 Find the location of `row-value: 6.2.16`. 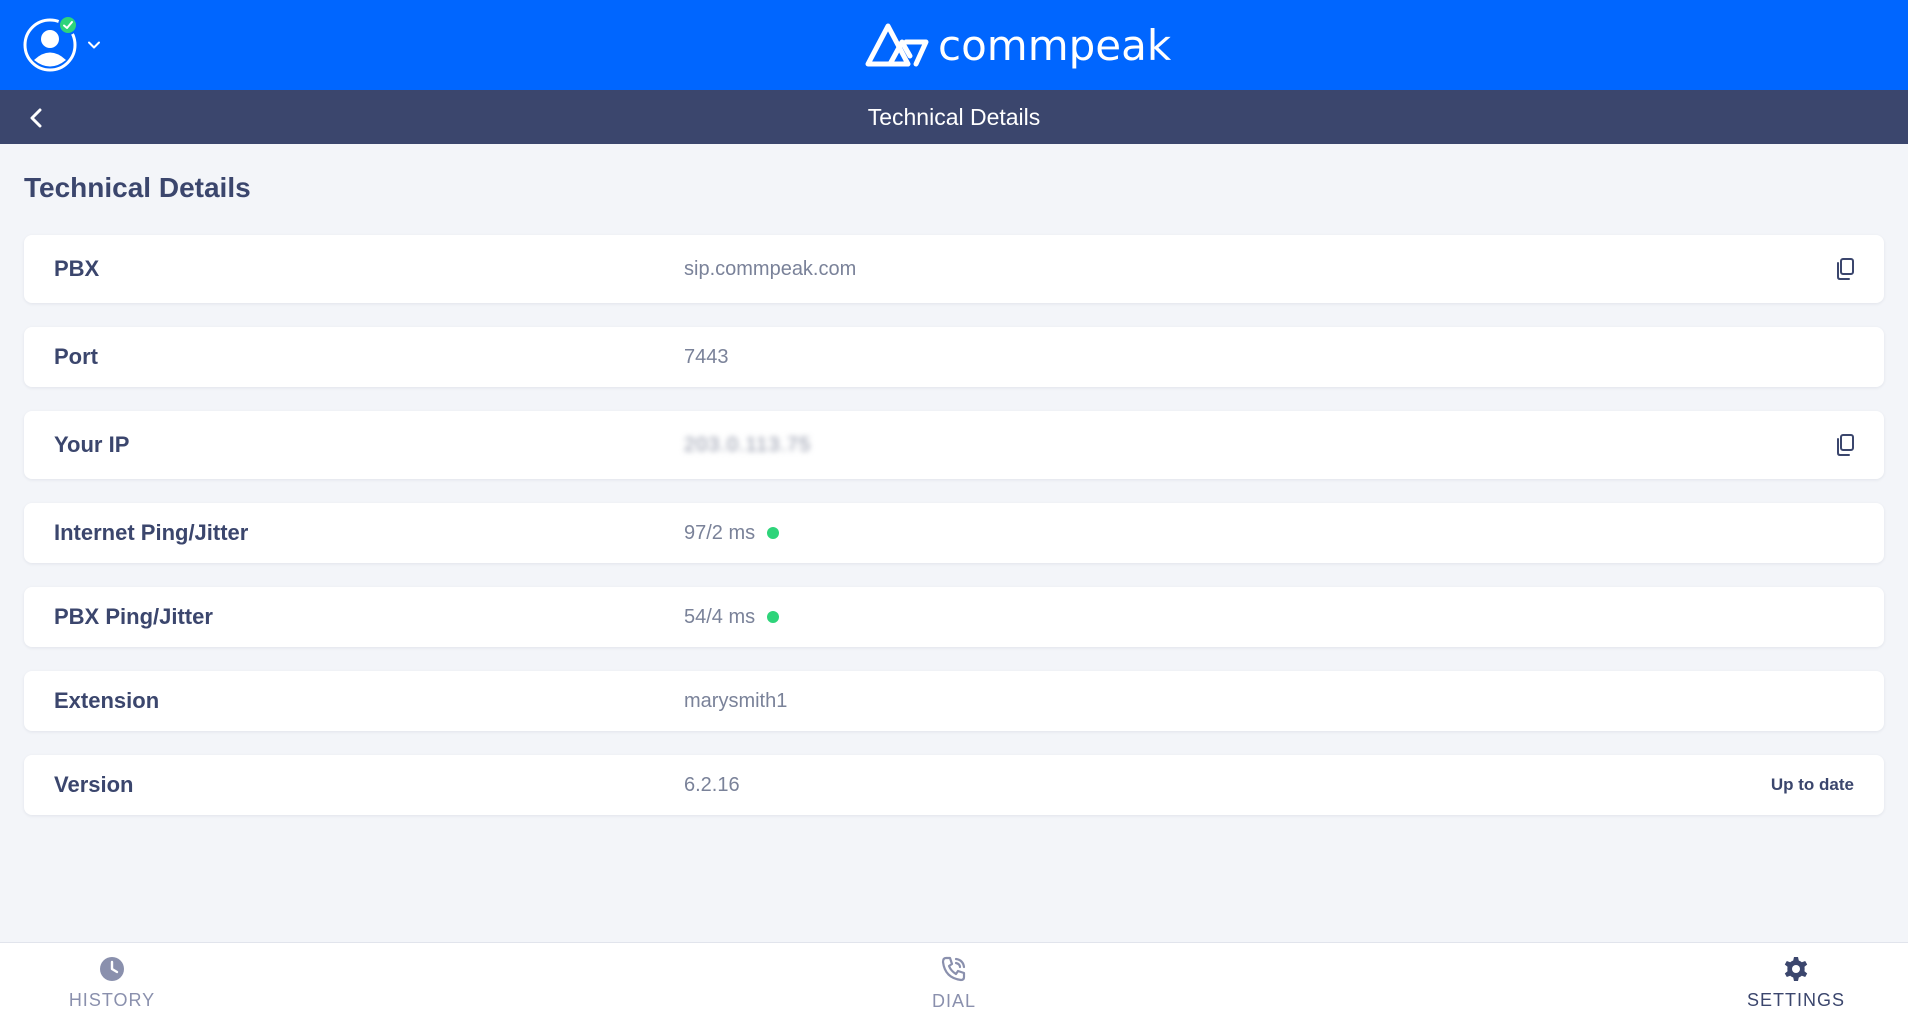

row-value: 6.2.16 is located at coordinates (712, 785).